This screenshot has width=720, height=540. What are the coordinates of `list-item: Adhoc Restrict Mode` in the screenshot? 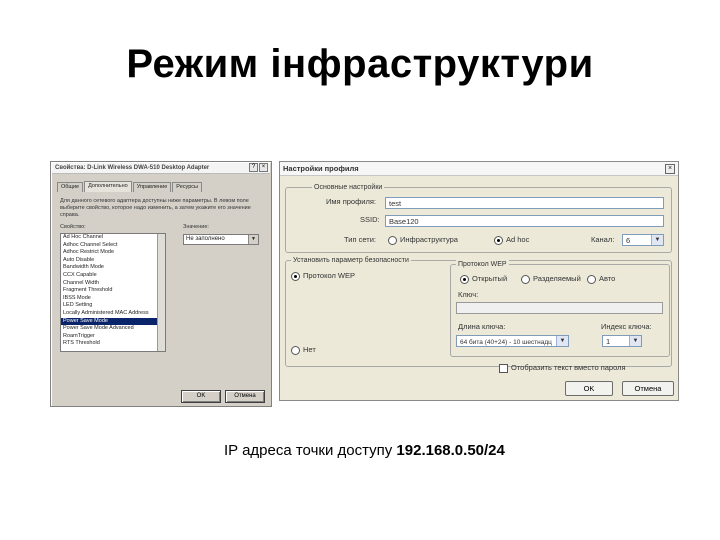 It's located at (113, 253).